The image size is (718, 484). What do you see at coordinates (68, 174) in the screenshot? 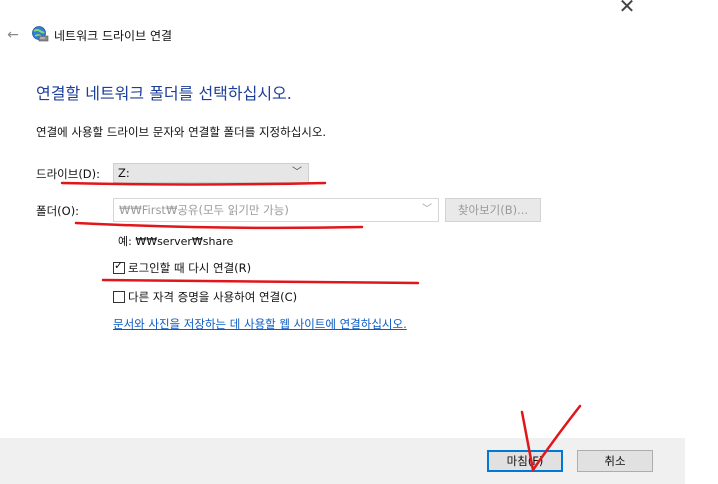
I see `drive-label: 드라이브(D):` at bounding box center [68, 174].